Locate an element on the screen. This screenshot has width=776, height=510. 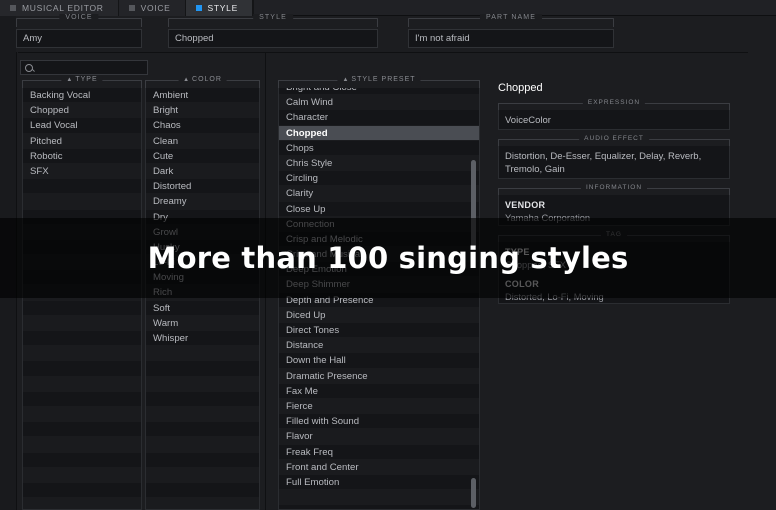
list-item: Robotic is located at coordinates (82, 156).